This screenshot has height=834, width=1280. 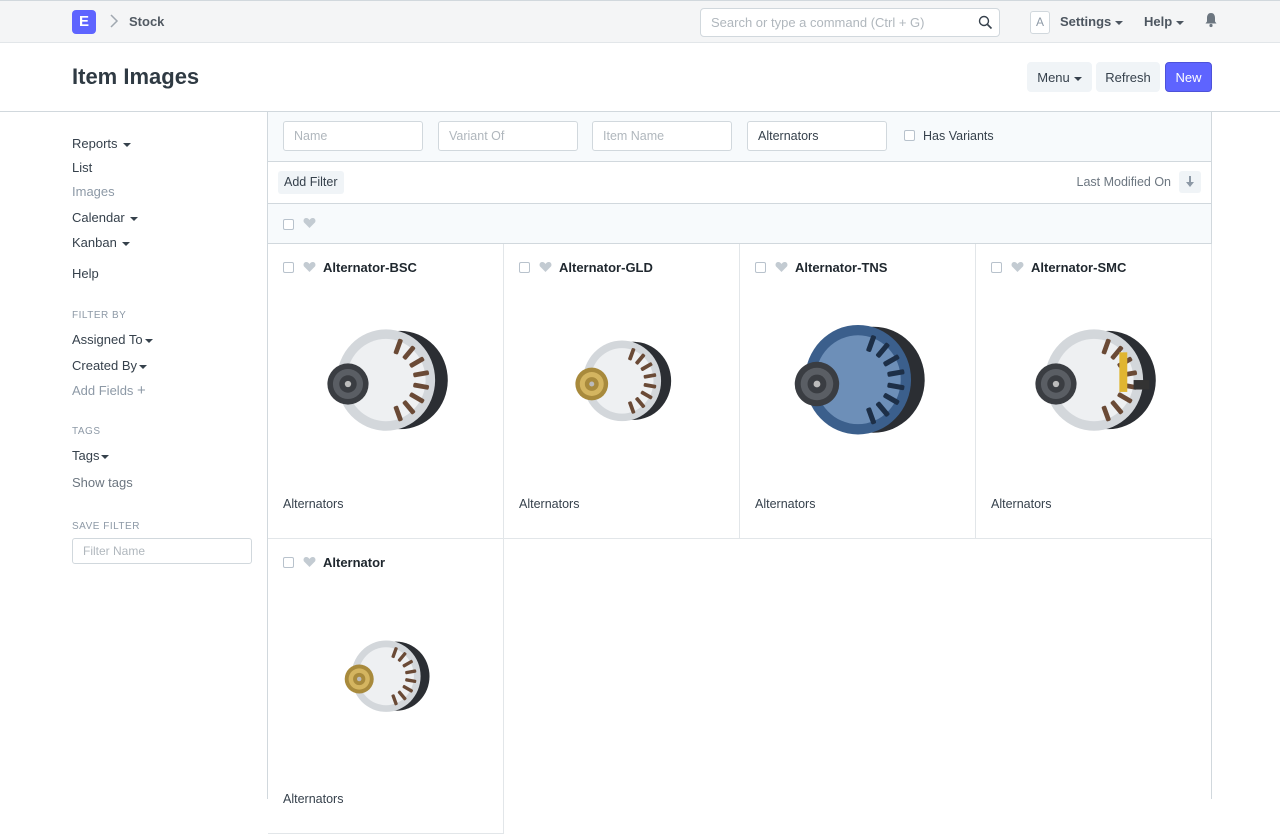 I want to click on item-group-filter, so click(x=817, y=136).